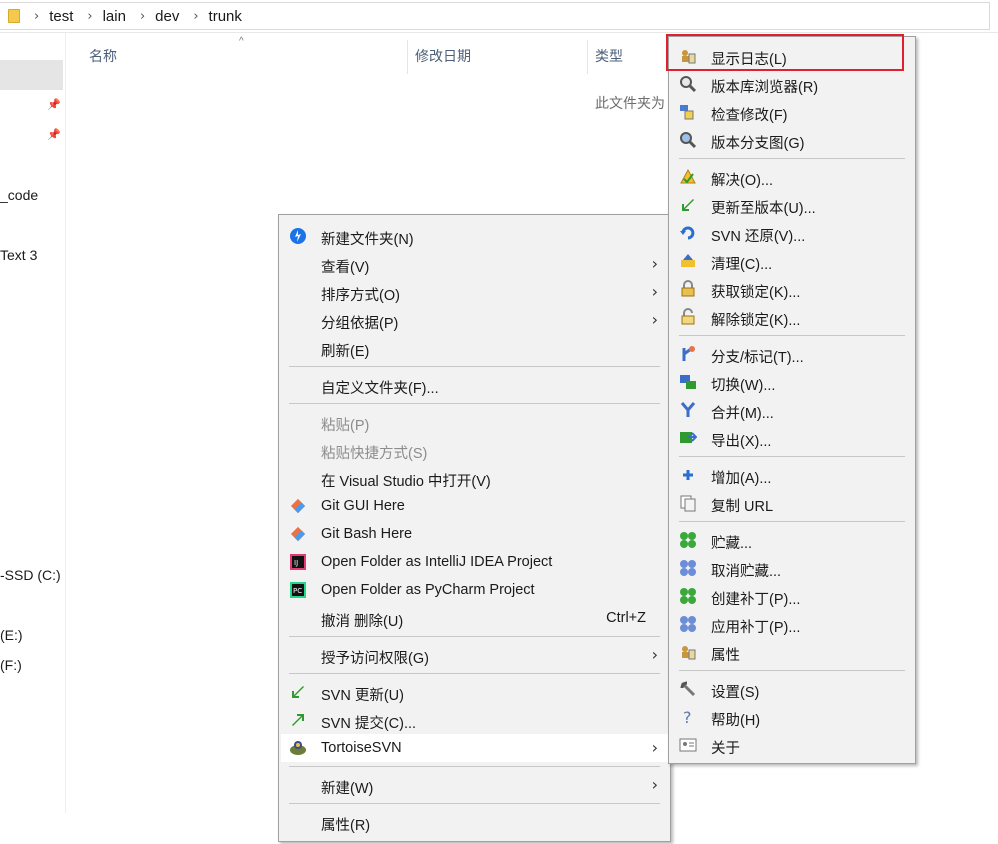  What do you see at coordinates (474, 450) in the screenshot?
I see `menu-item-paste-shortcut: 粘贴快捷方式(S)` at bounding box center [474, 450].